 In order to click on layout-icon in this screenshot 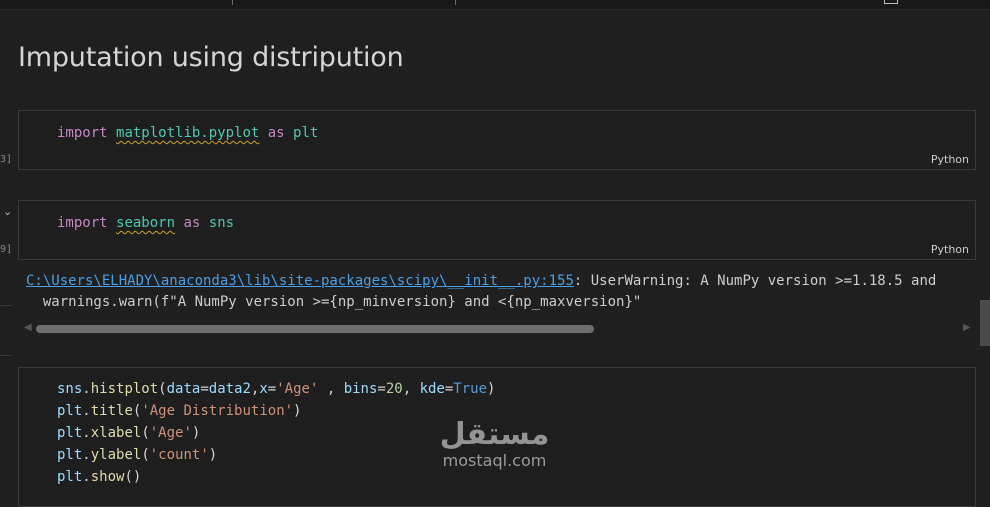, I will do `click(891, 2)`.